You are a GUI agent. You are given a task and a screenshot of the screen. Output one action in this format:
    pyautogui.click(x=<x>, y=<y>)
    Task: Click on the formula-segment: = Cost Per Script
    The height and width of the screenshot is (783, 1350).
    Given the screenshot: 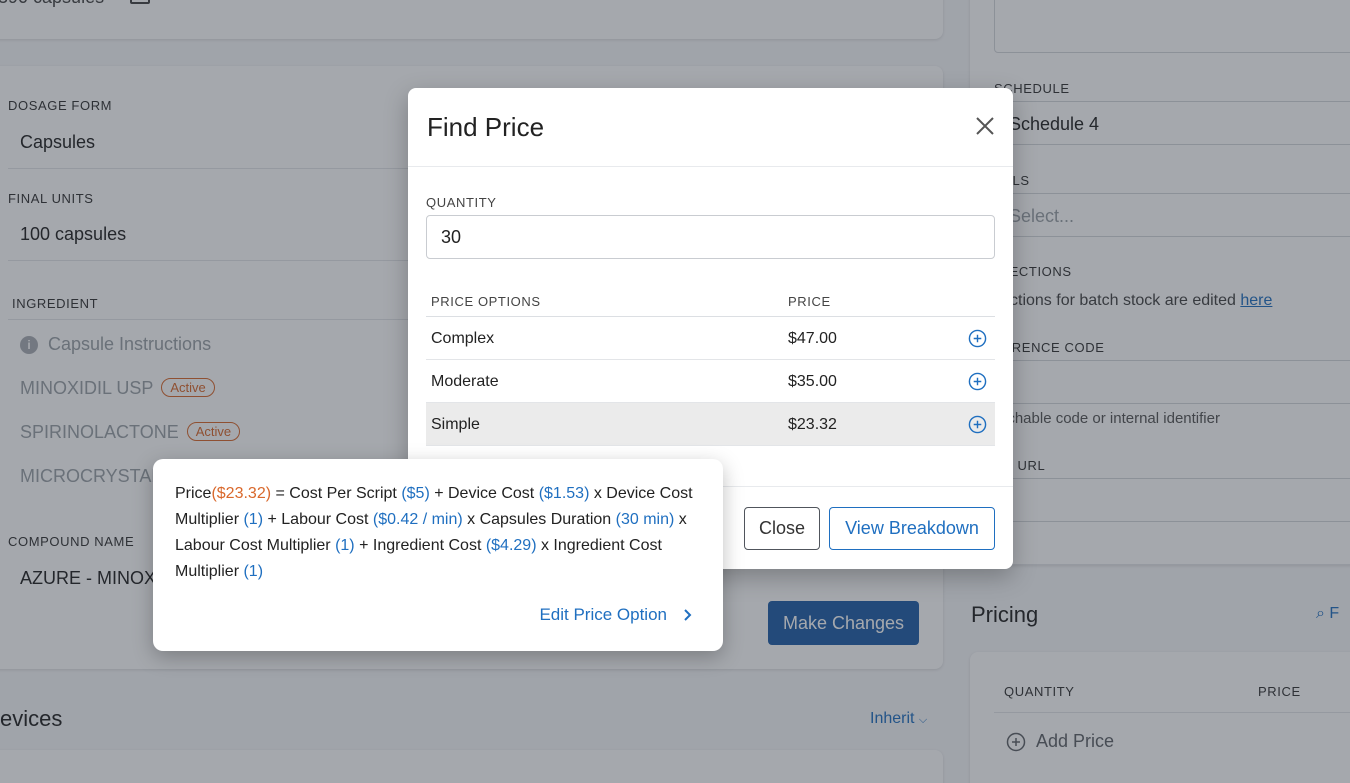 What is the action you would take?
    pyautogui.click(x=336, y=493)
    